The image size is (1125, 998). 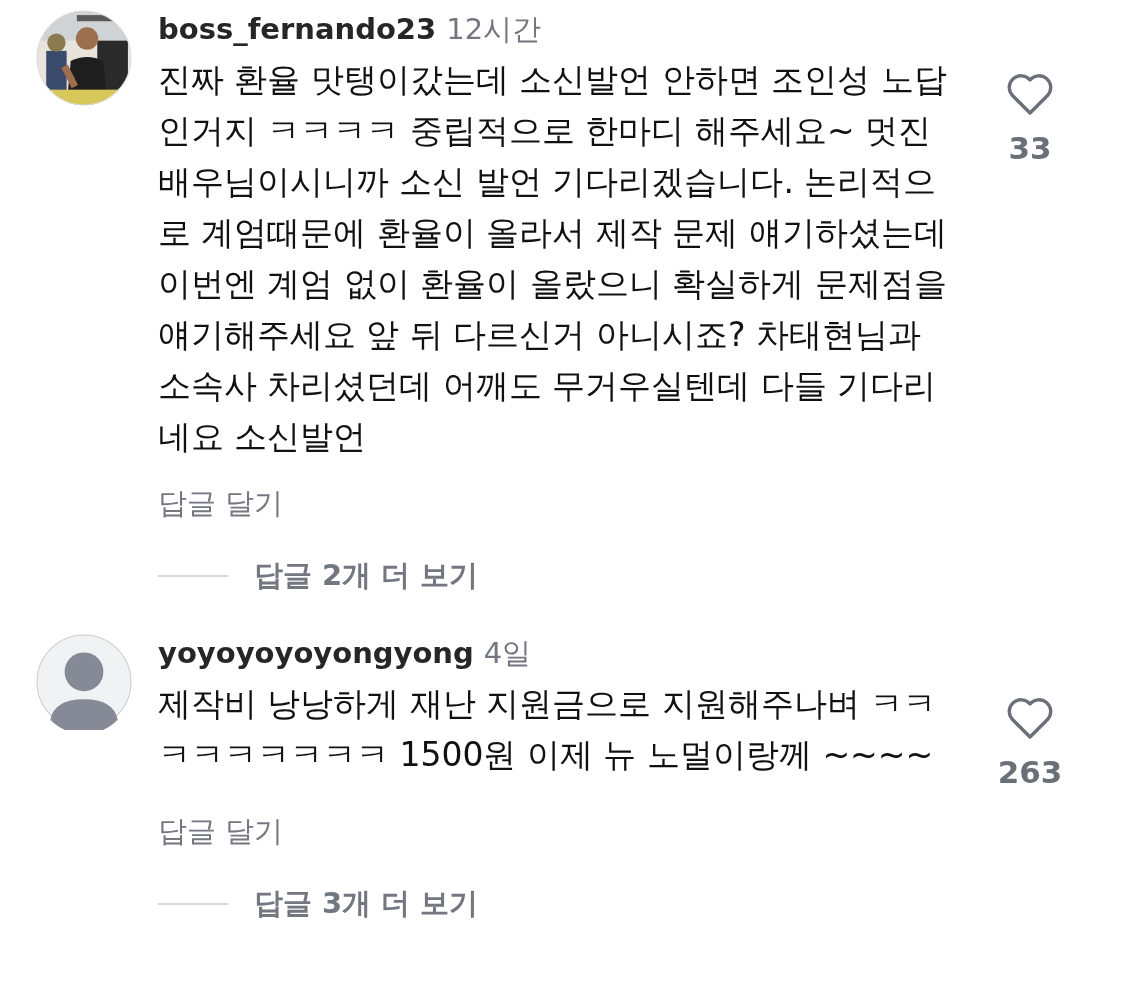 I want to click on comment-time: 4일, so click(x=507, y=653).